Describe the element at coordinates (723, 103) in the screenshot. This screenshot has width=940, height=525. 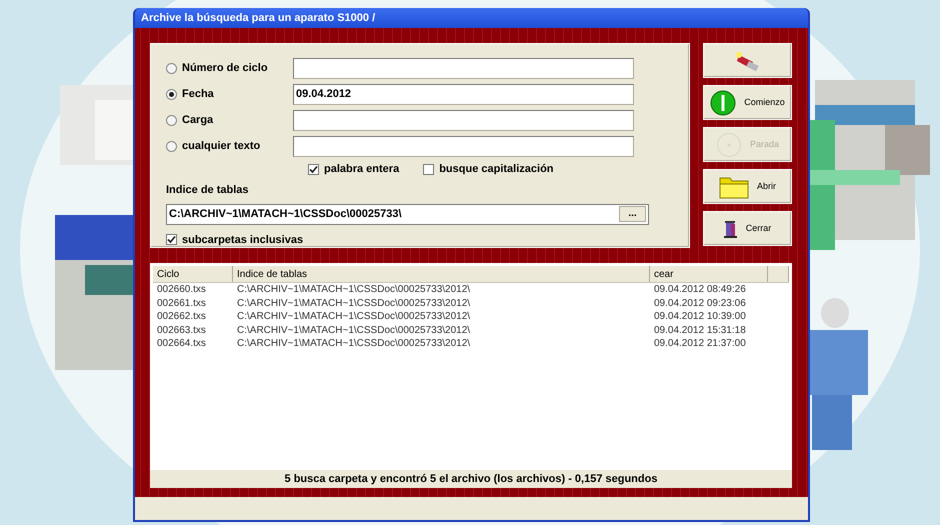
I see `power-icon` at that location.